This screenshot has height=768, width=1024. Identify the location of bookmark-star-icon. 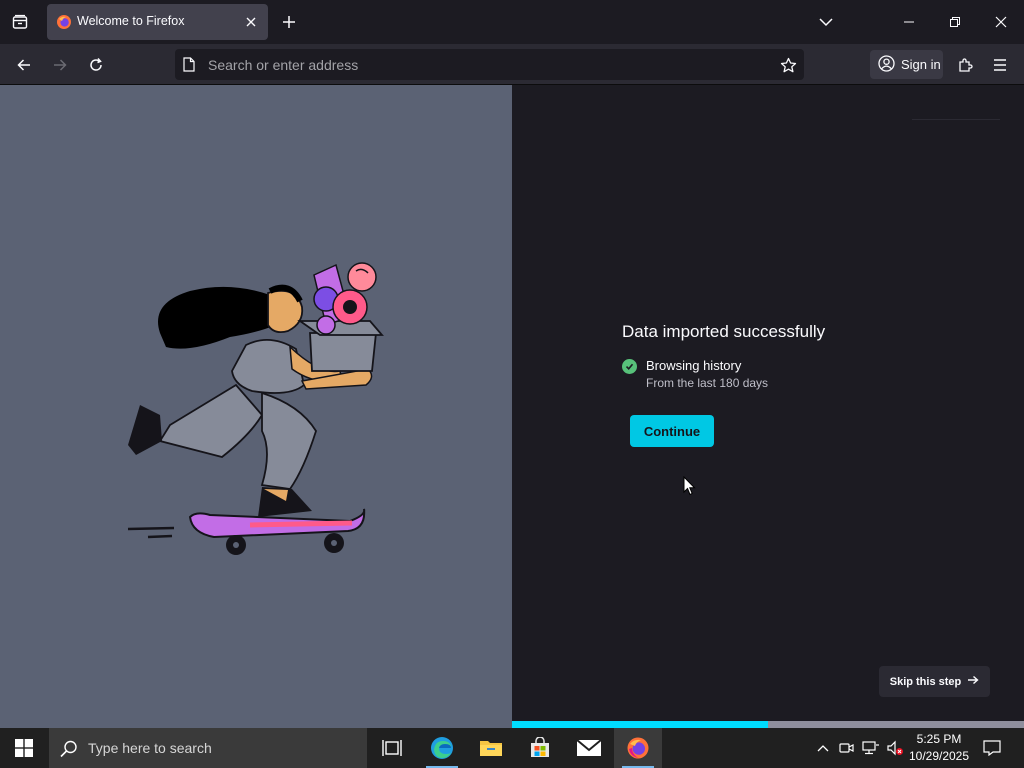
(788, 65).